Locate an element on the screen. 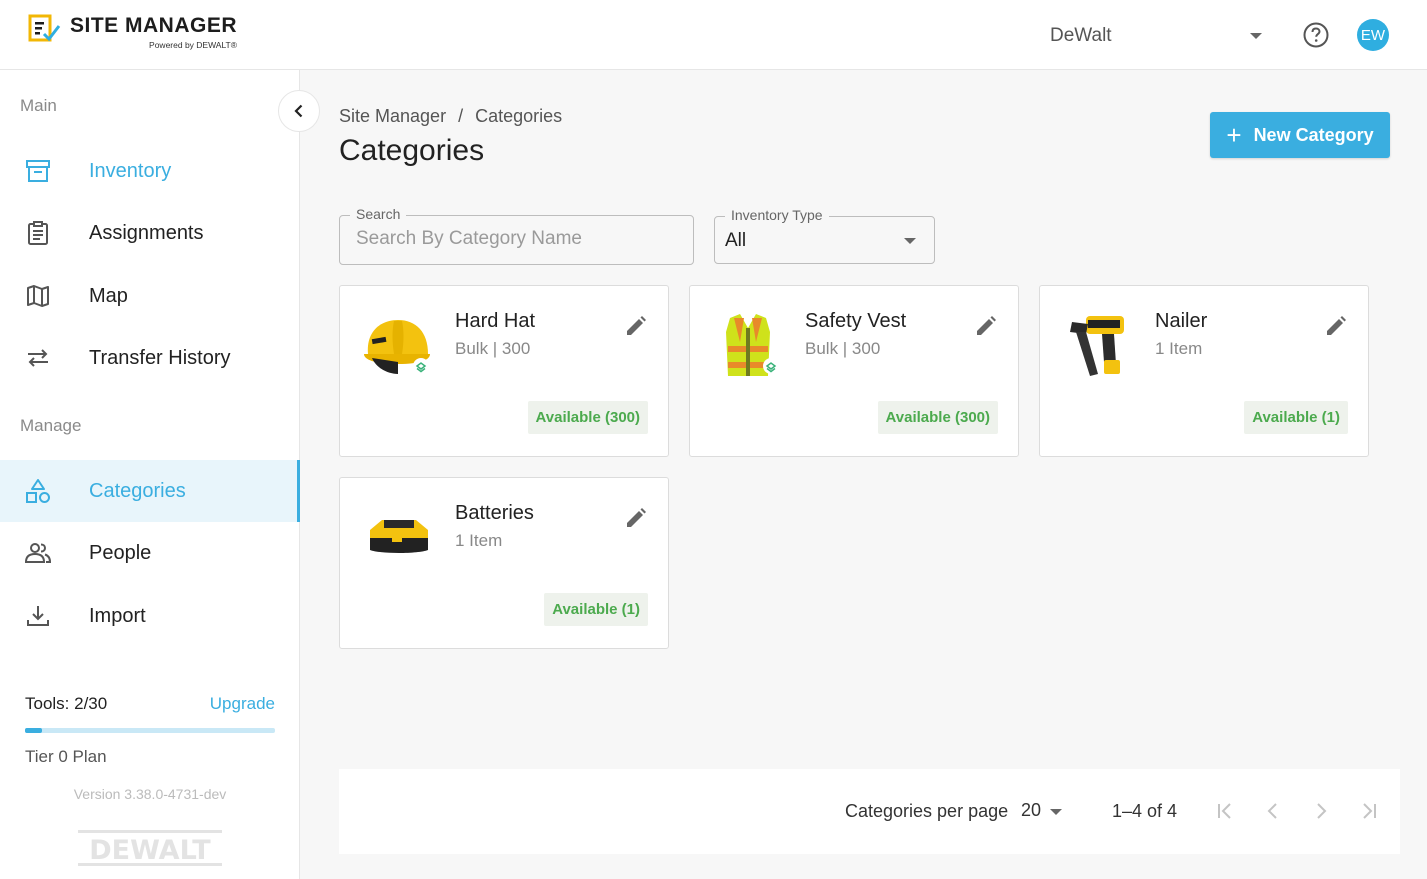 This screenshot has width=1427, height=879. inventory-type-label: Inventory Type is located at coordinates (777, 215).